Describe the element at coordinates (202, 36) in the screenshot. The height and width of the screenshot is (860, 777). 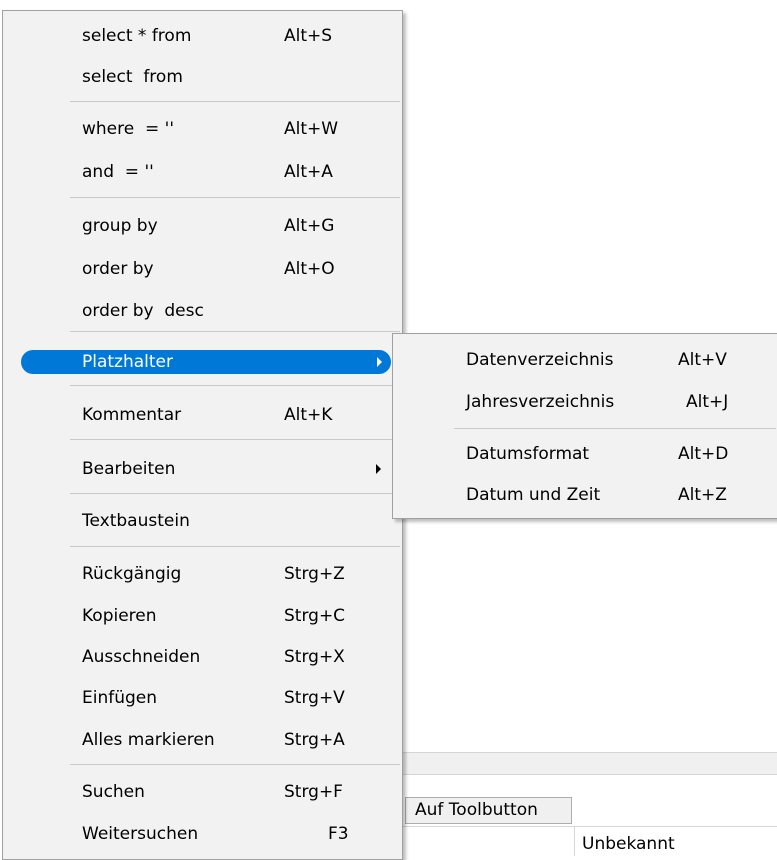
I see `menu-item-select-all-from: select * from Alt+S` at that location.